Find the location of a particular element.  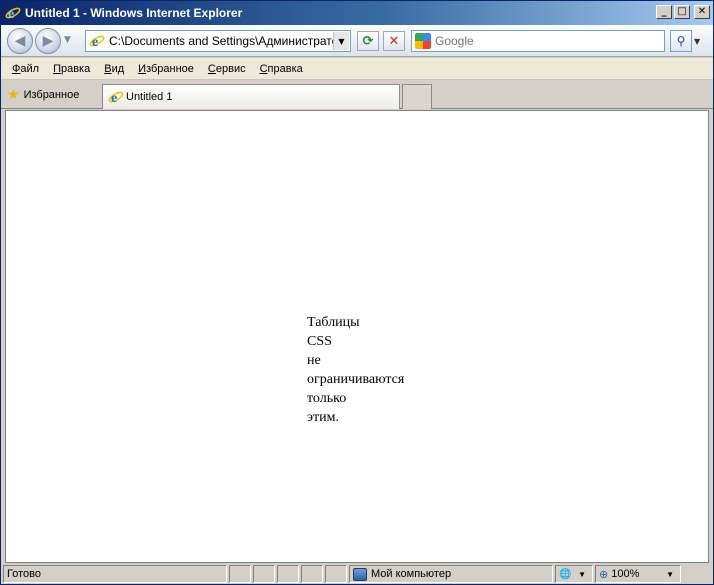

close-button: ✕ is located at coordinates (702, 12).